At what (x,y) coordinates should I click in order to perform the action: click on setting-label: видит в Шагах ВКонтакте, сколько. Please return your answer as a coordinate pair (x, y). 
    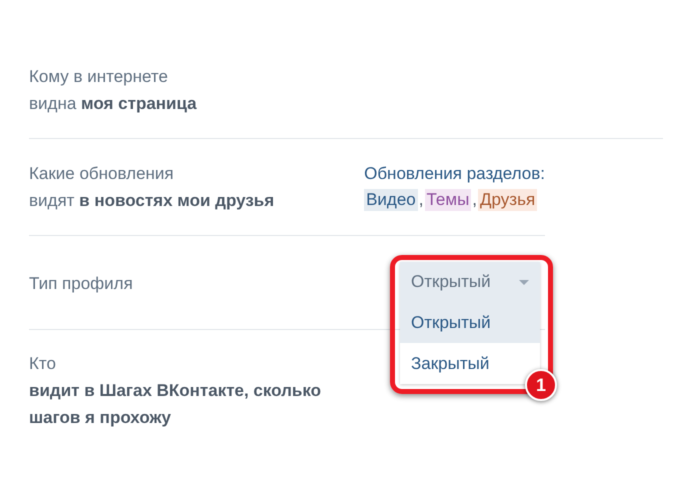
    Looking at the image, I should click on (175, 391).